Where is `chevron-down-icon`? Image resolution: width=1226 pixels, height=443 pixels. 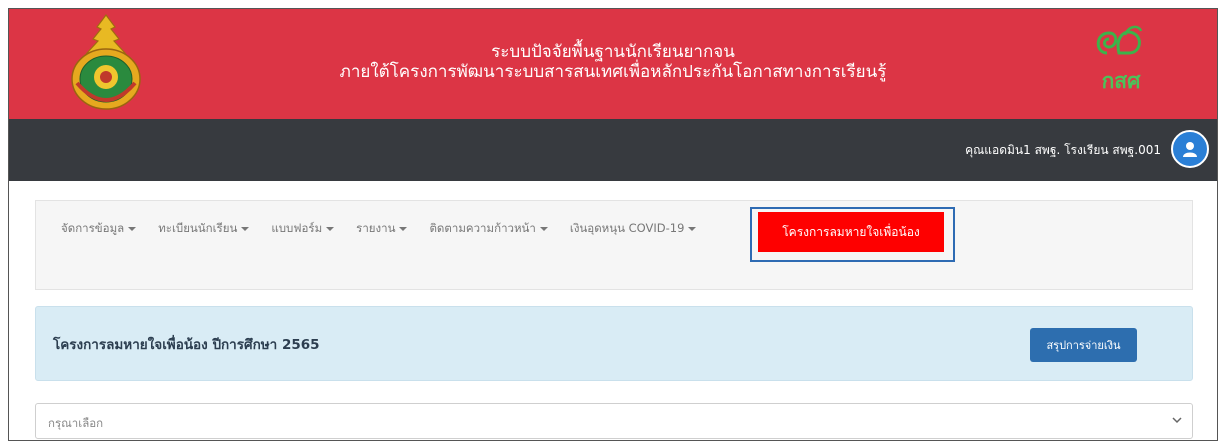
chevron-down-icon is located at coordinates (1177, 420).